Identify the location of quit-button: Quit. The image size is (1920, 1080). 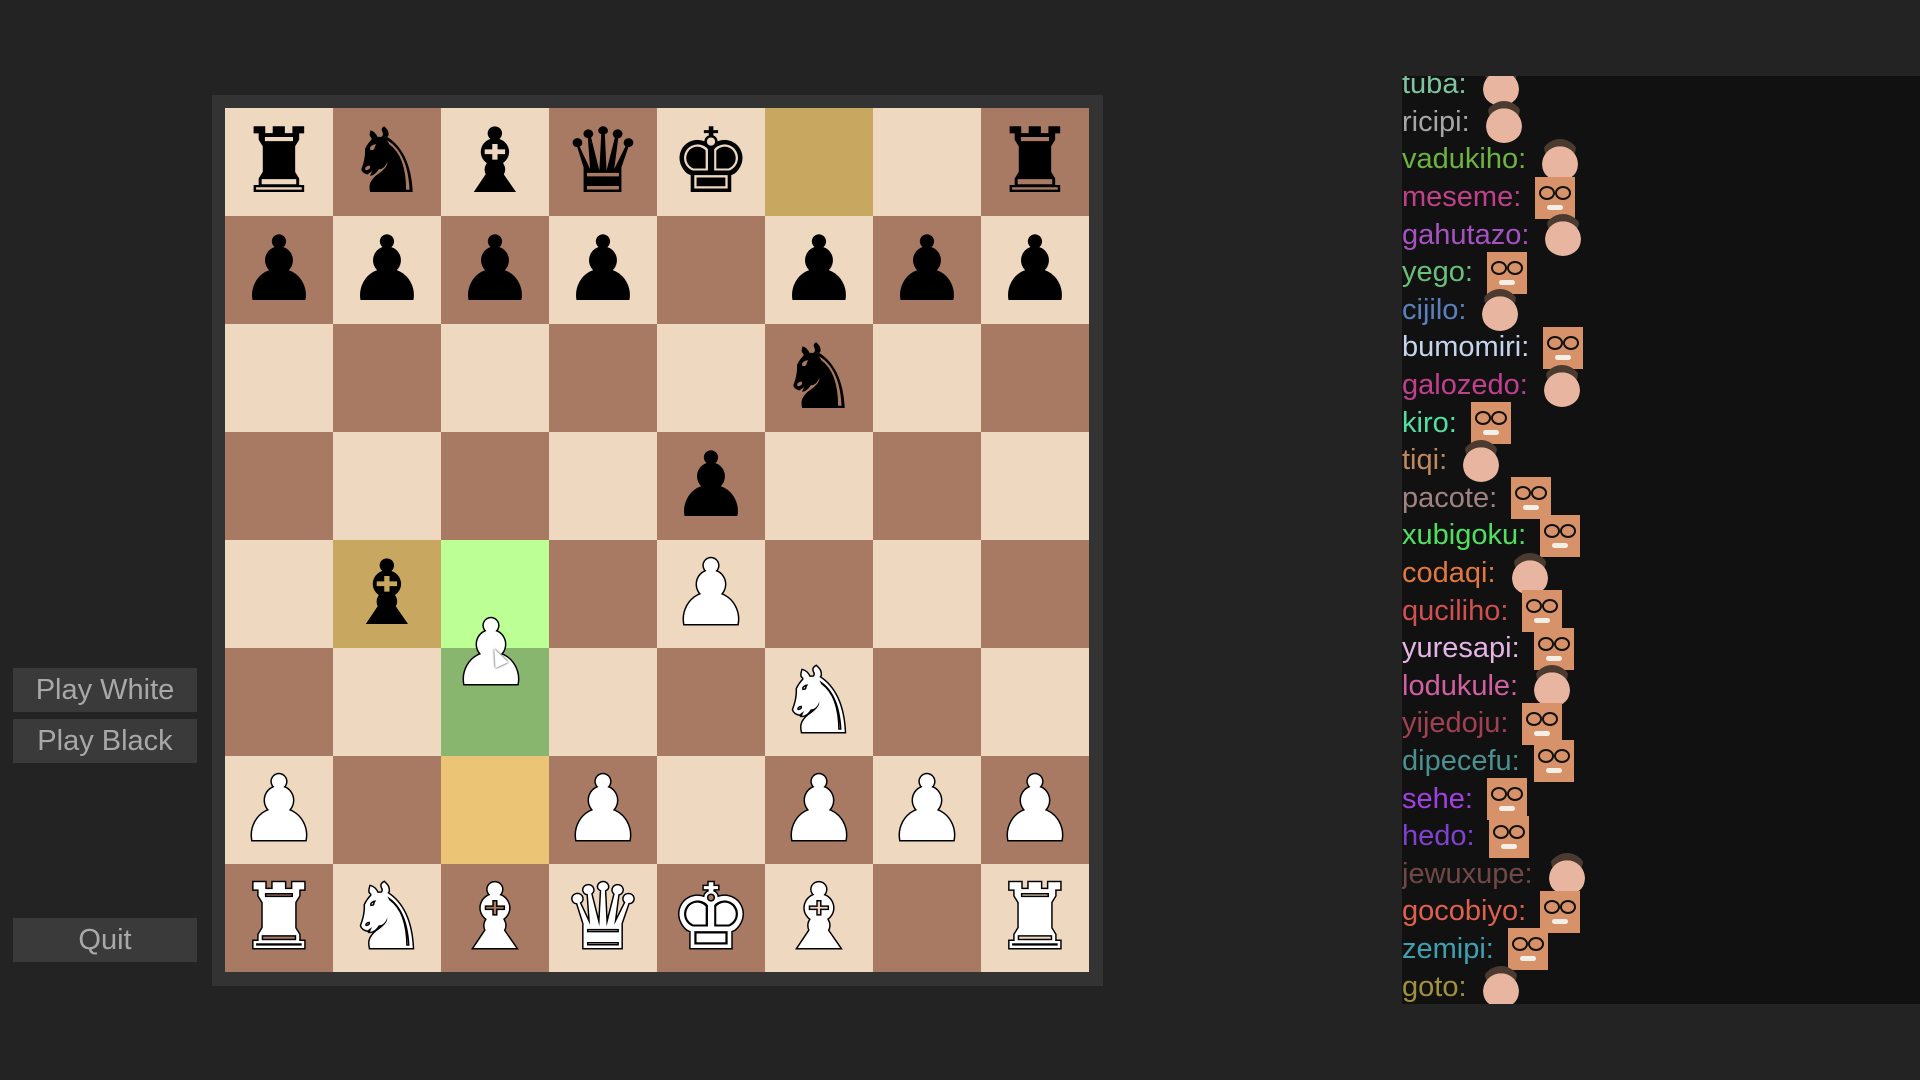
(105, 940).